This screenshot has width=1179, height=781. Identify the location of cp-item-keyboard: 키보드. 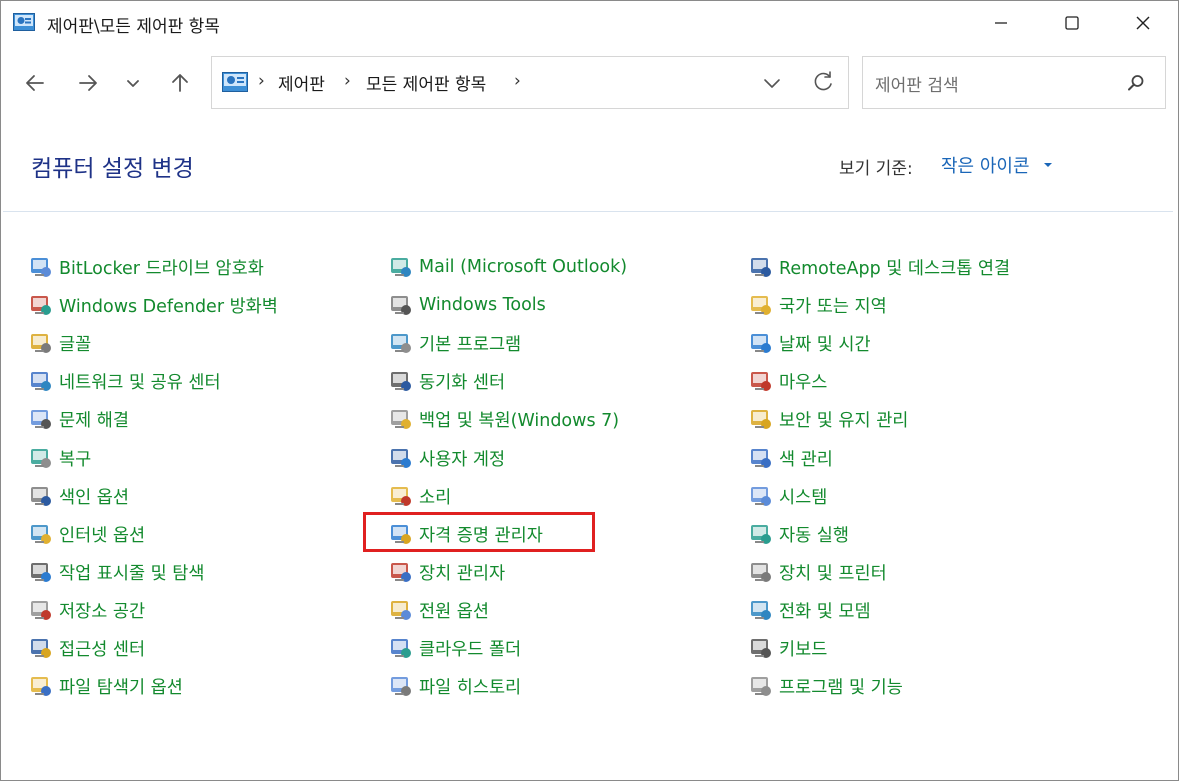
(788, 648).